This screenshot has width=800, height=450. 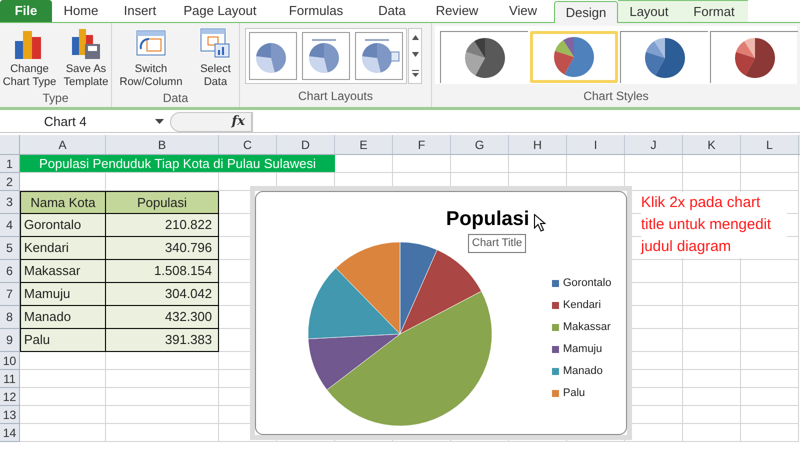 What do you see at coordinates (29, 58) in the screenshot?
I see `ribbon-button: Change Chart Type` at bounding box center [29, 58].